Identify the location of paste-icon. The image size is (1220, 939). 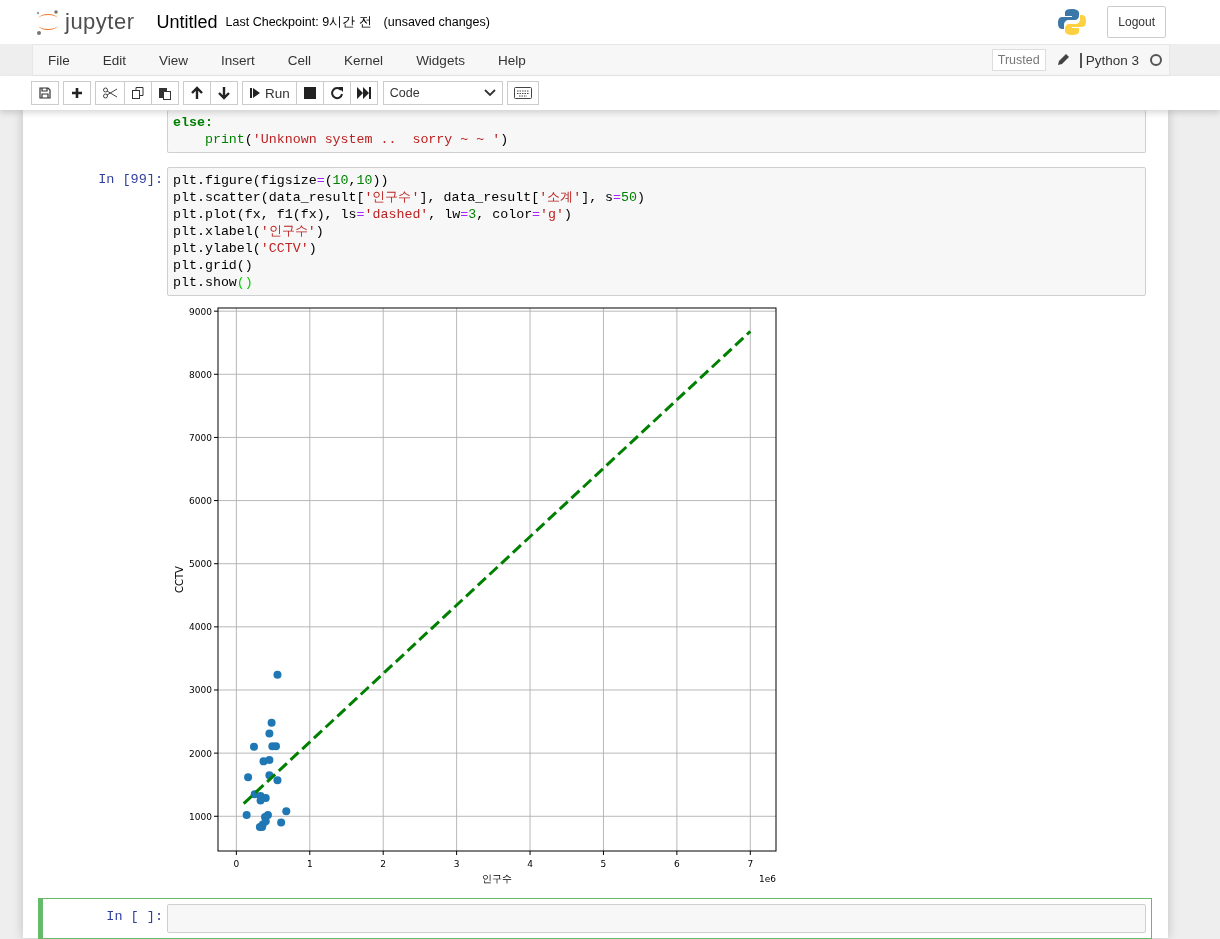
(165, 93).